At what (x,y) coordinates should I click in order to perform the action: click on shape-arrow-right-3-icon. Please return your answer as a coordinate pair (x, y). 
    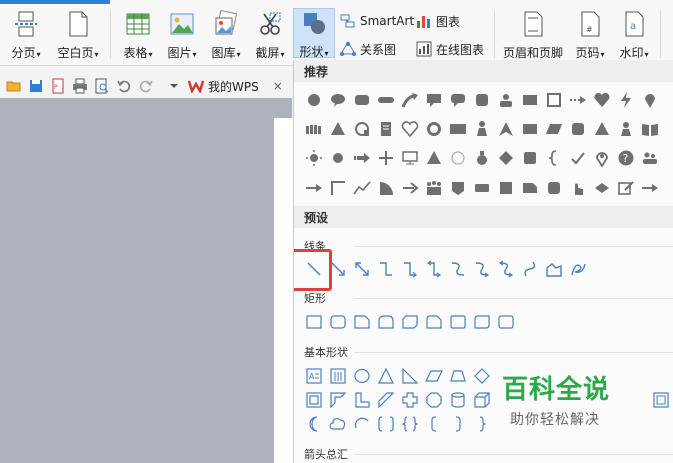
    Looking at the image, I should click on (650, 188).